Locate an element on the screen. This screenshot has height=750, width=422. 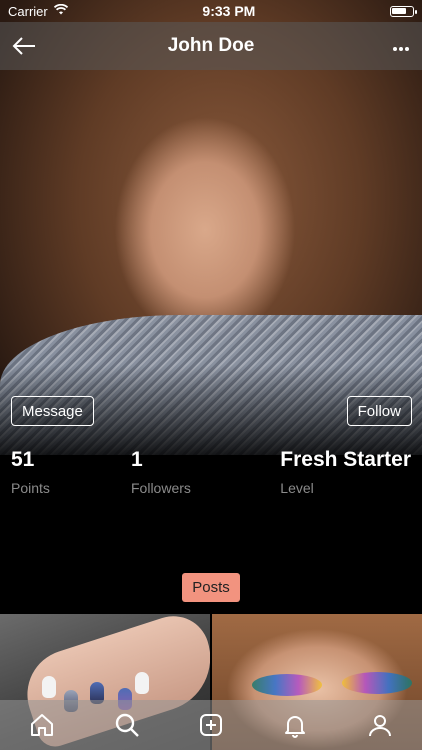
page-title: John Doe is located at coordinates (211, 45).